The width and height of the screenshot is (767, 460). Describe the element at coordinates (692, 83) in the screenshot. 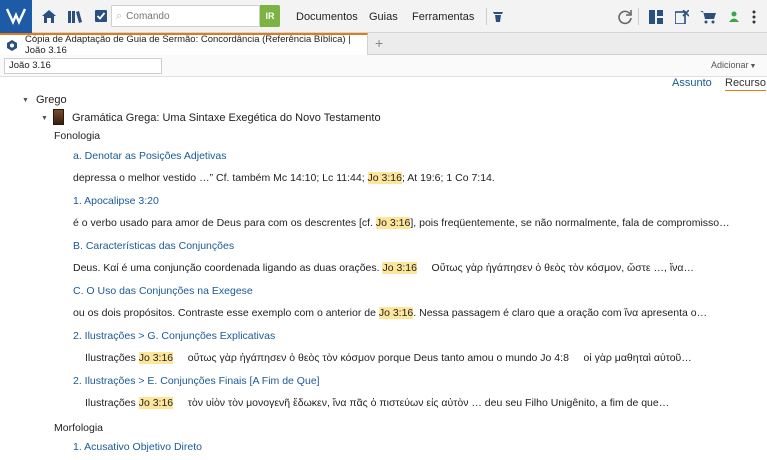

I see `tab-assunto: Assunto` at that location.